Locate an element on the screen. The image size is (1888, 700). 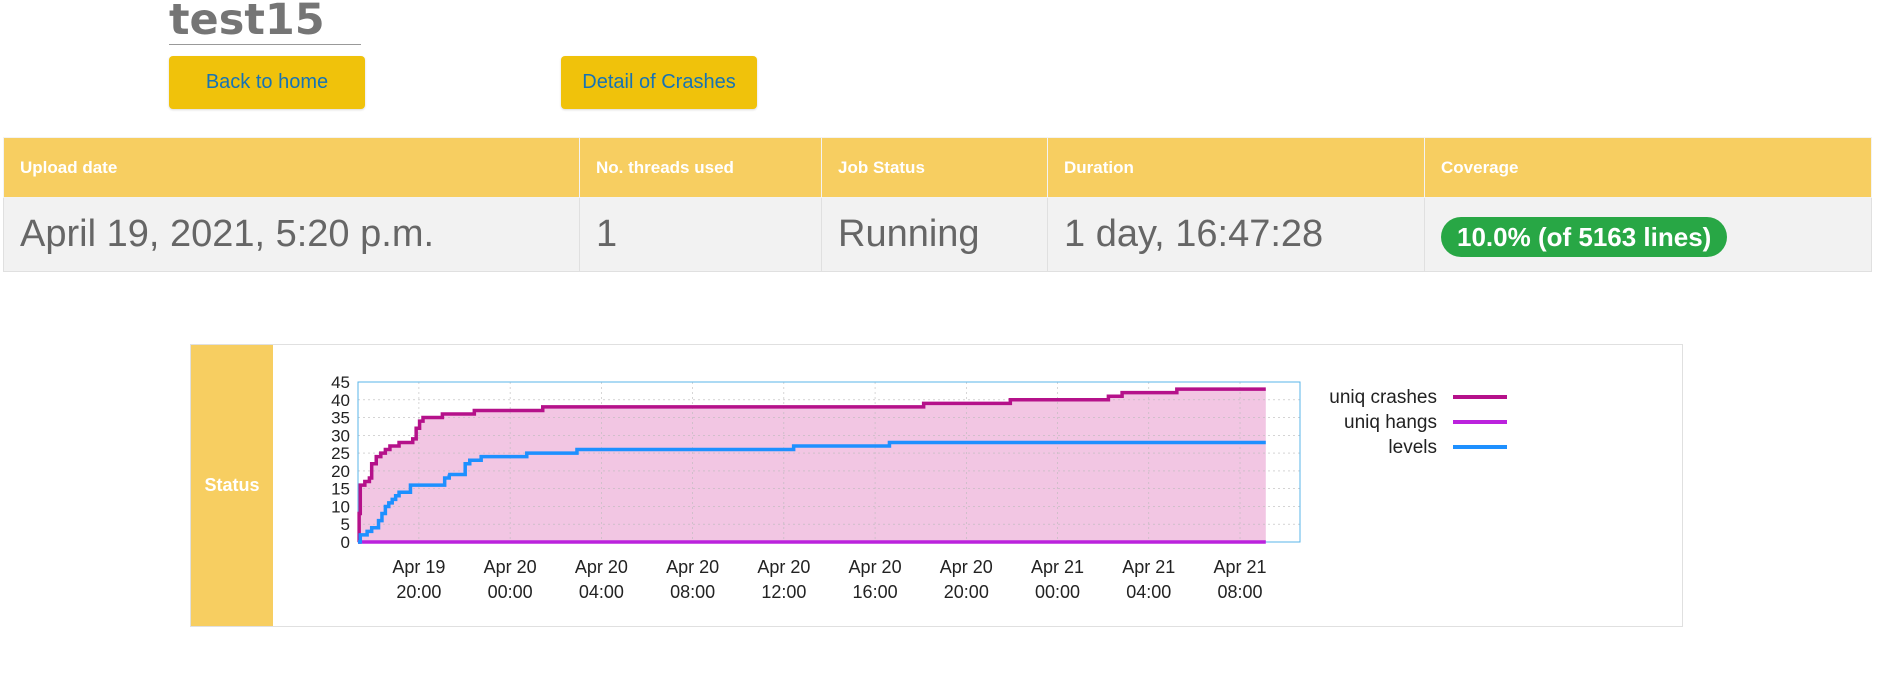
coverage-badge: 10.0% (of 5163 lines) is located at coordinates (1584, 236).